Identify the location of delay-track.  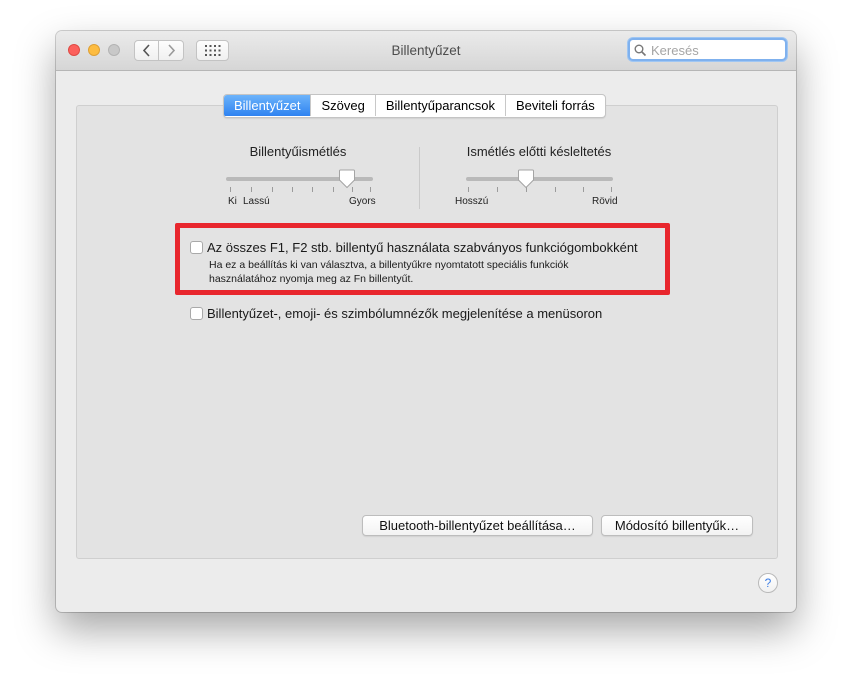
(539, 179).